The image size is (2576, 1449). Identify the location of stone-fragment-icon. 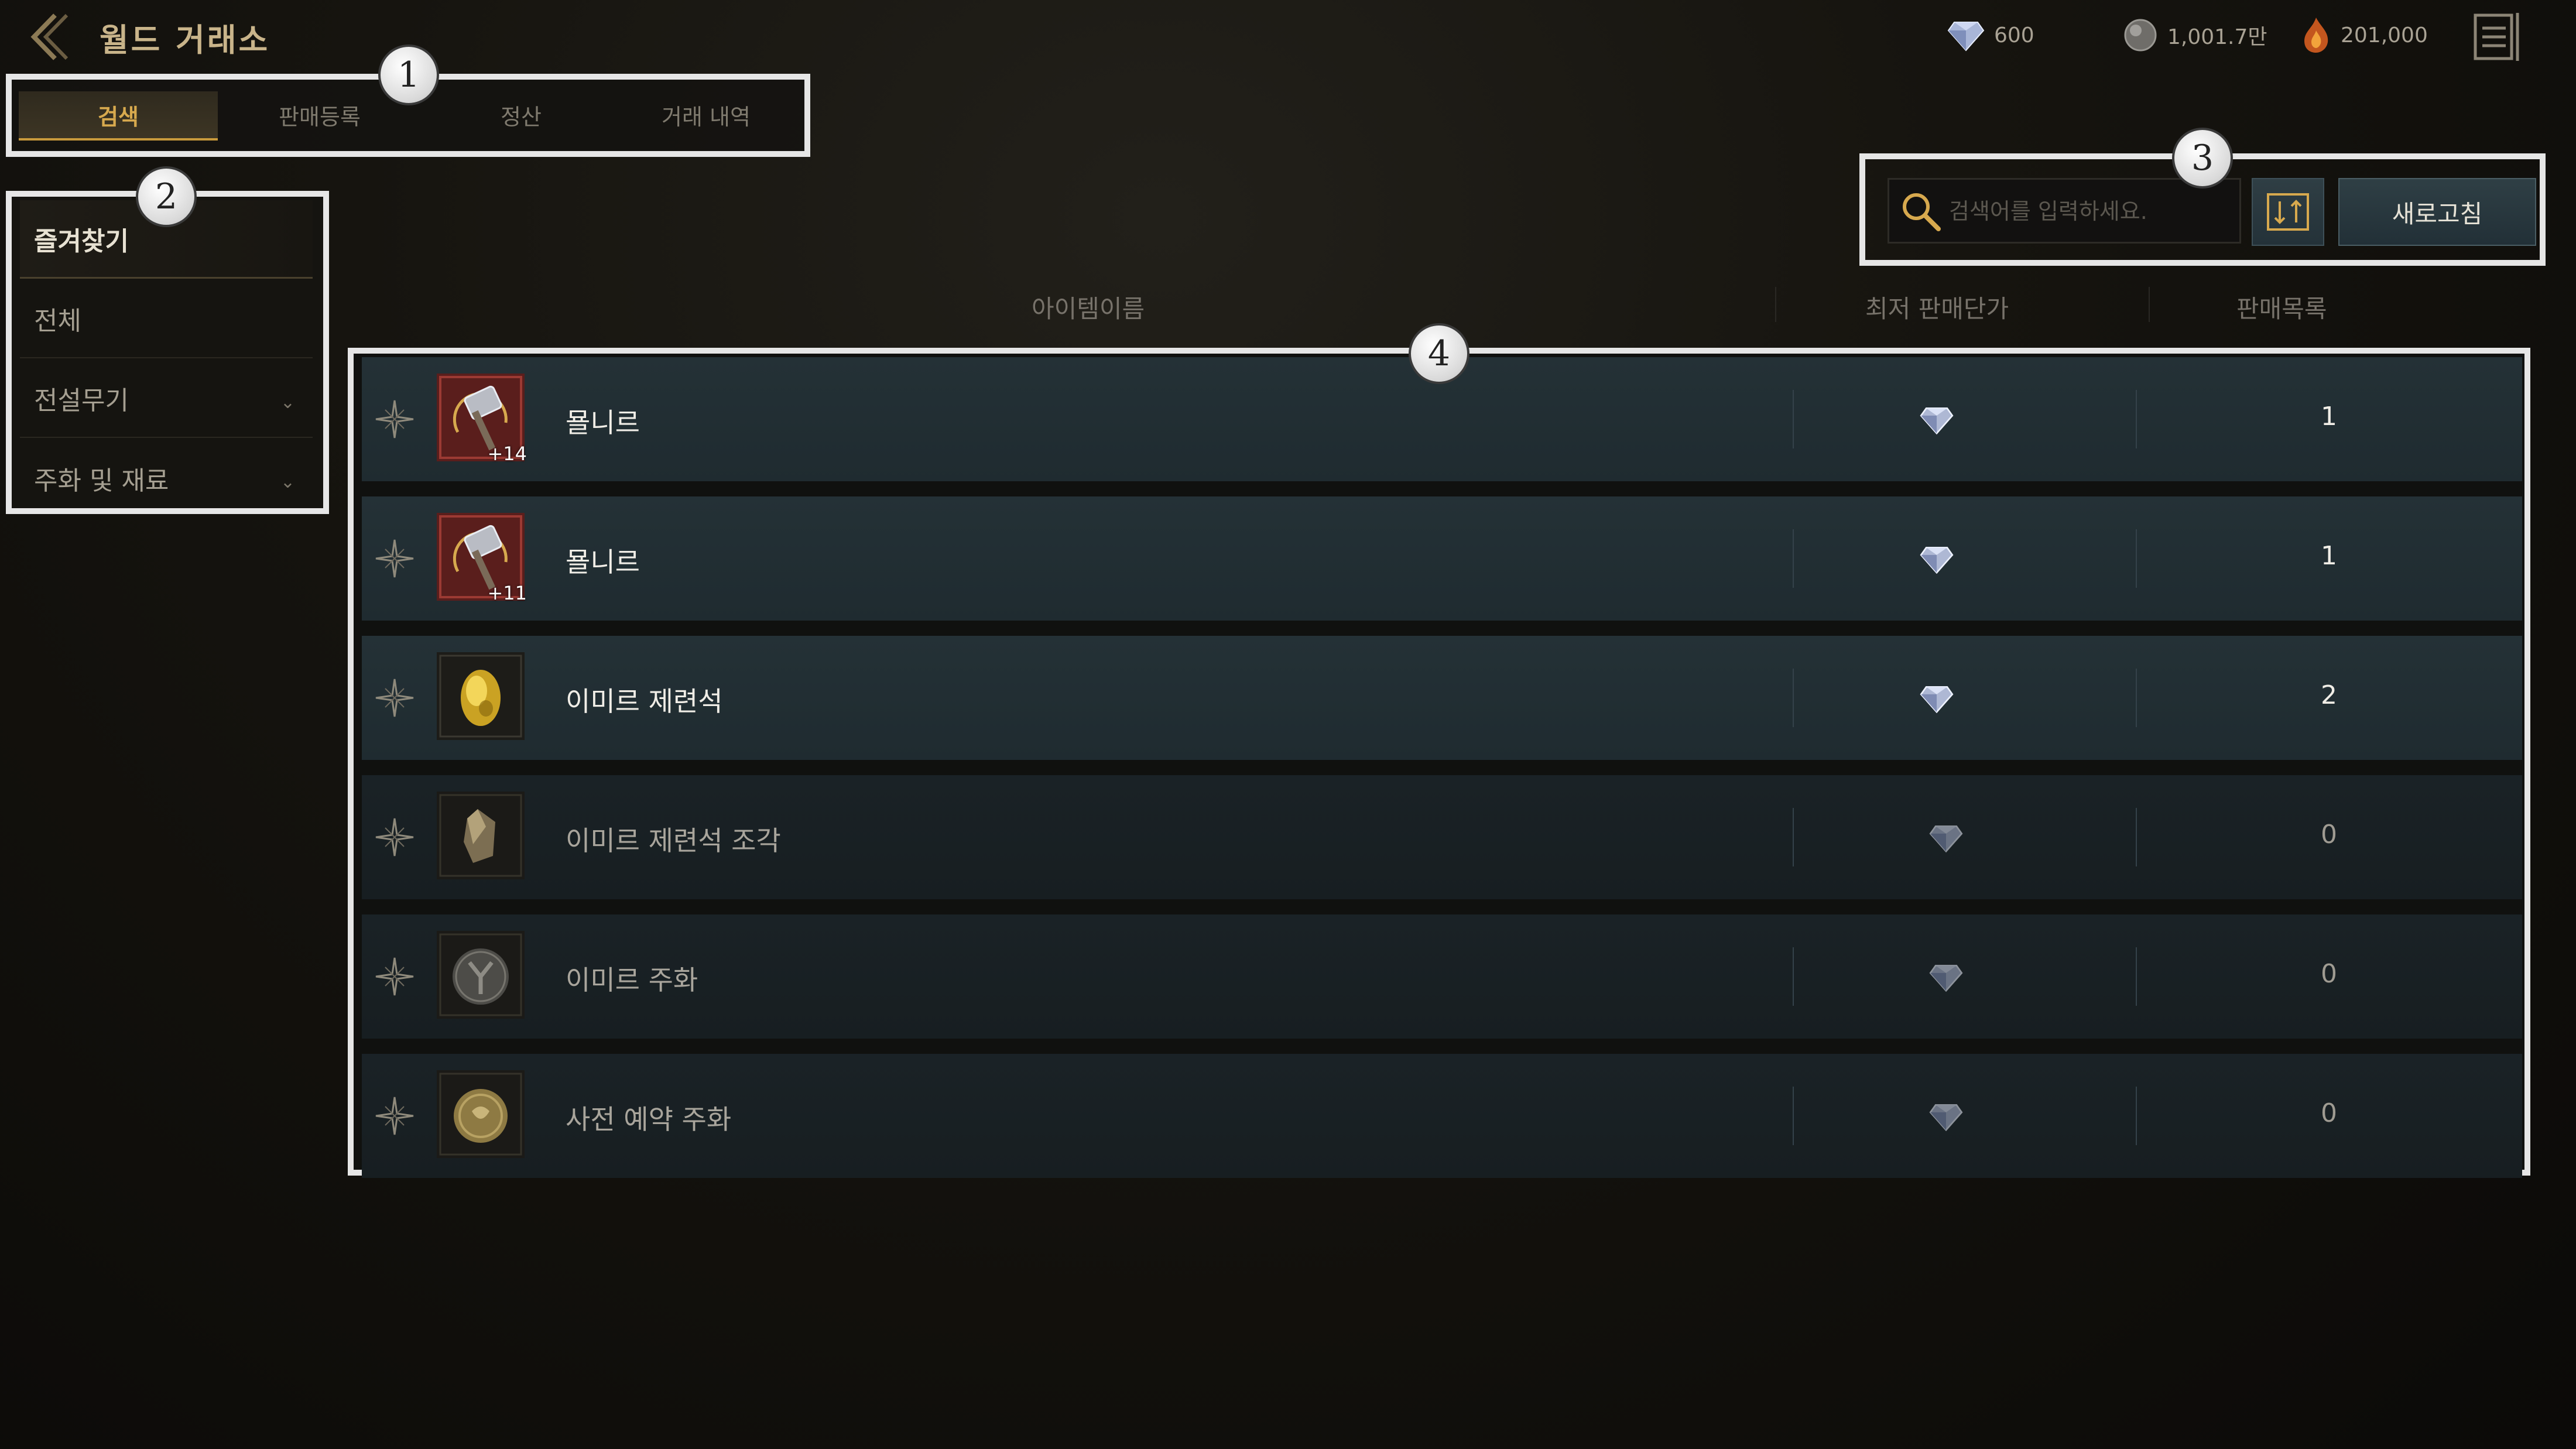
(483, 838).